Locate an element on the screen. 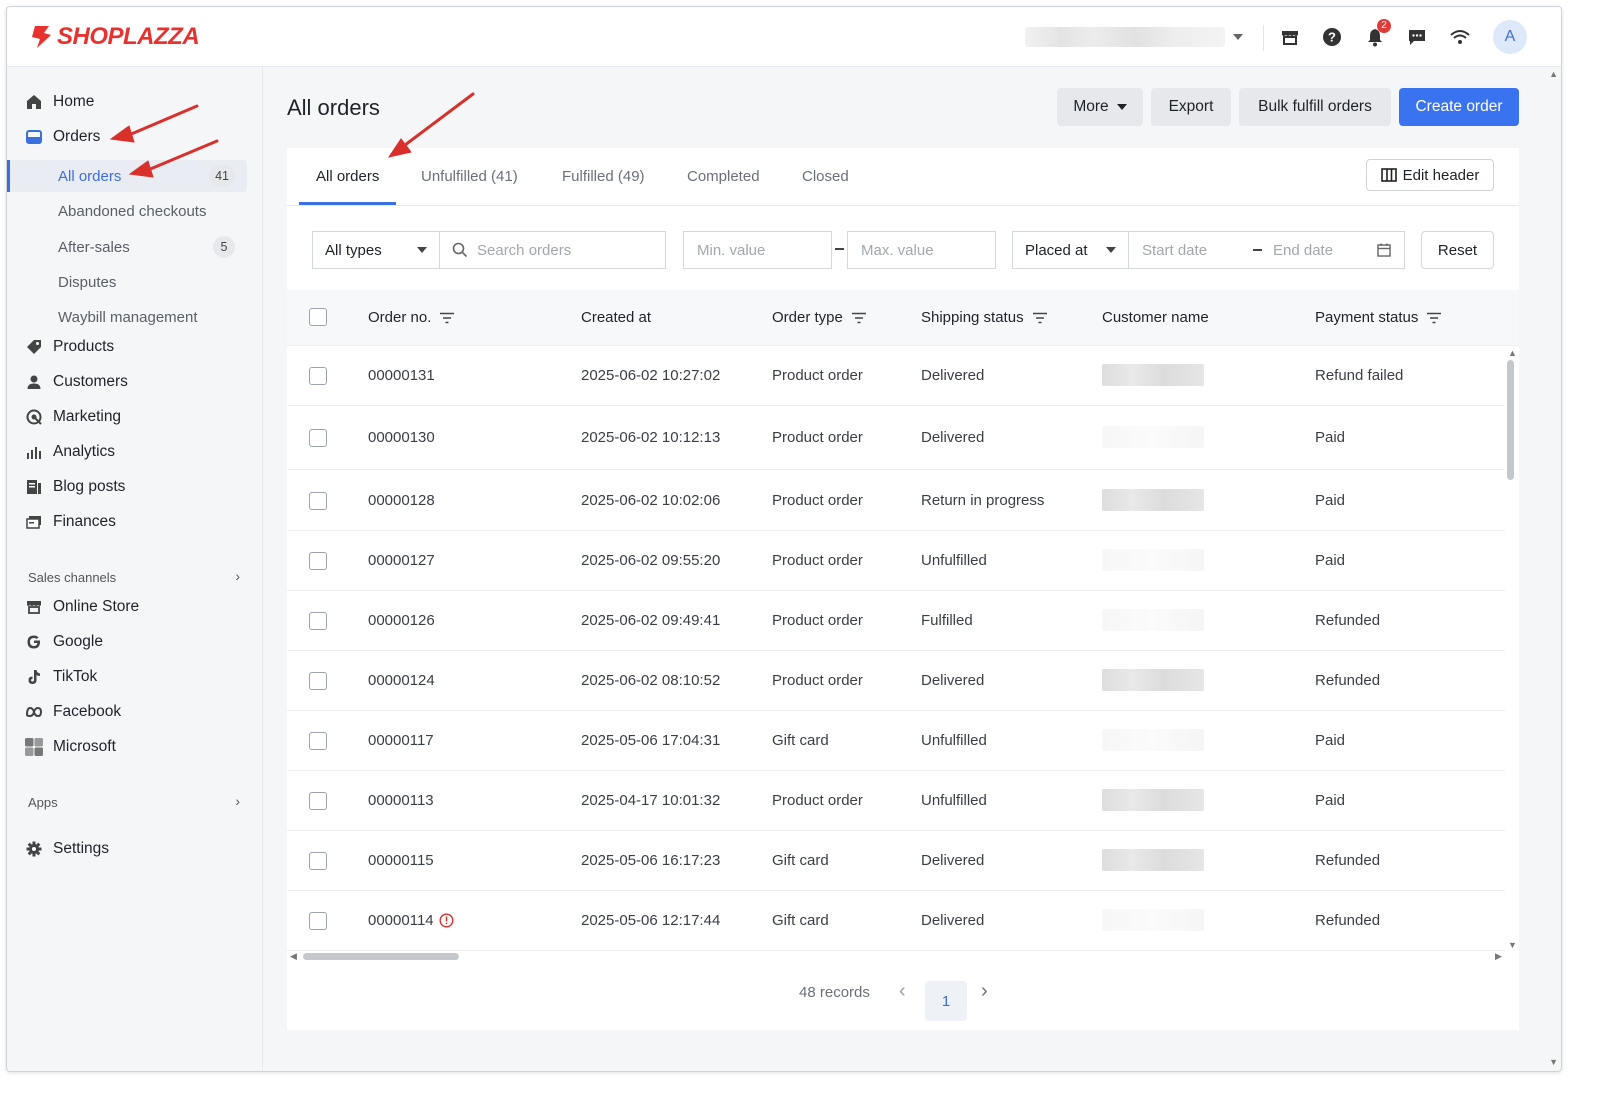 The image size is (1600, 1098). wifi-icon is located at coordinates (1460, 37).